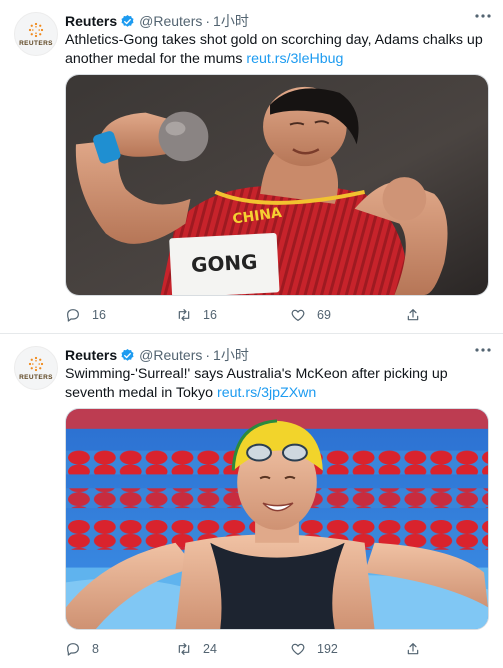  Describe the element at coordinates (245, 316) in the screenshot. I see `tweet-actions: 16 16 69` at that location.